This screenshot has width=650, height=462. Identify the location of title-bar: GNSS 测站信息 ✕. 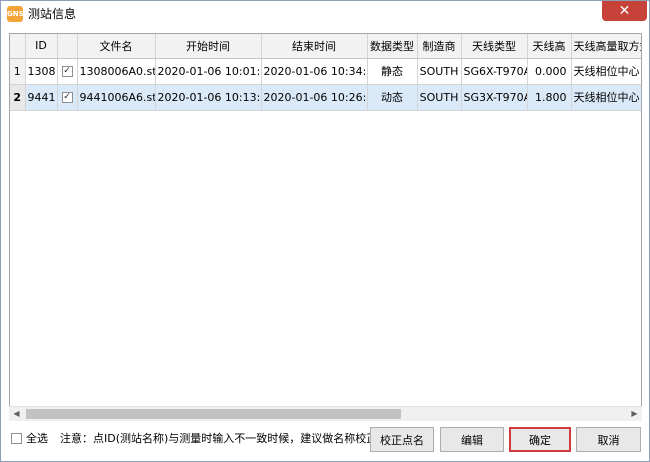
(325, 14).